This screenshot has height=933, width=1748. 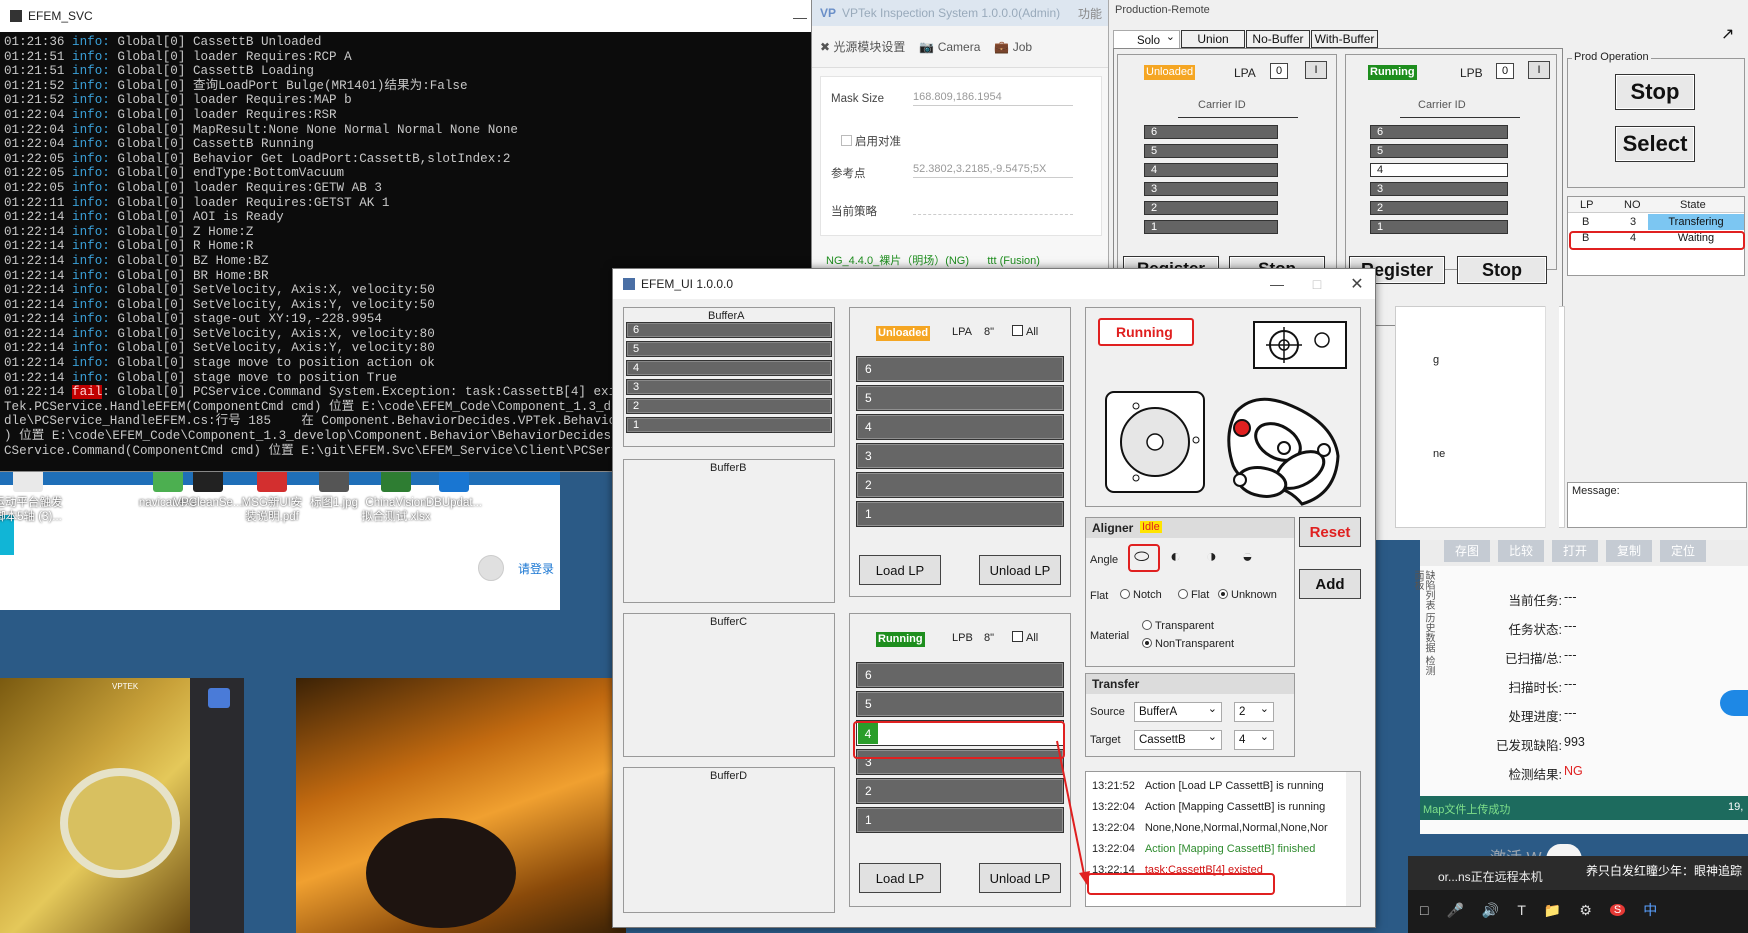 What do you see at coordinates (1211, 208) in the screenshot?
I see `pr-lpa-slot: 2` at bounding box center [1211, 208].